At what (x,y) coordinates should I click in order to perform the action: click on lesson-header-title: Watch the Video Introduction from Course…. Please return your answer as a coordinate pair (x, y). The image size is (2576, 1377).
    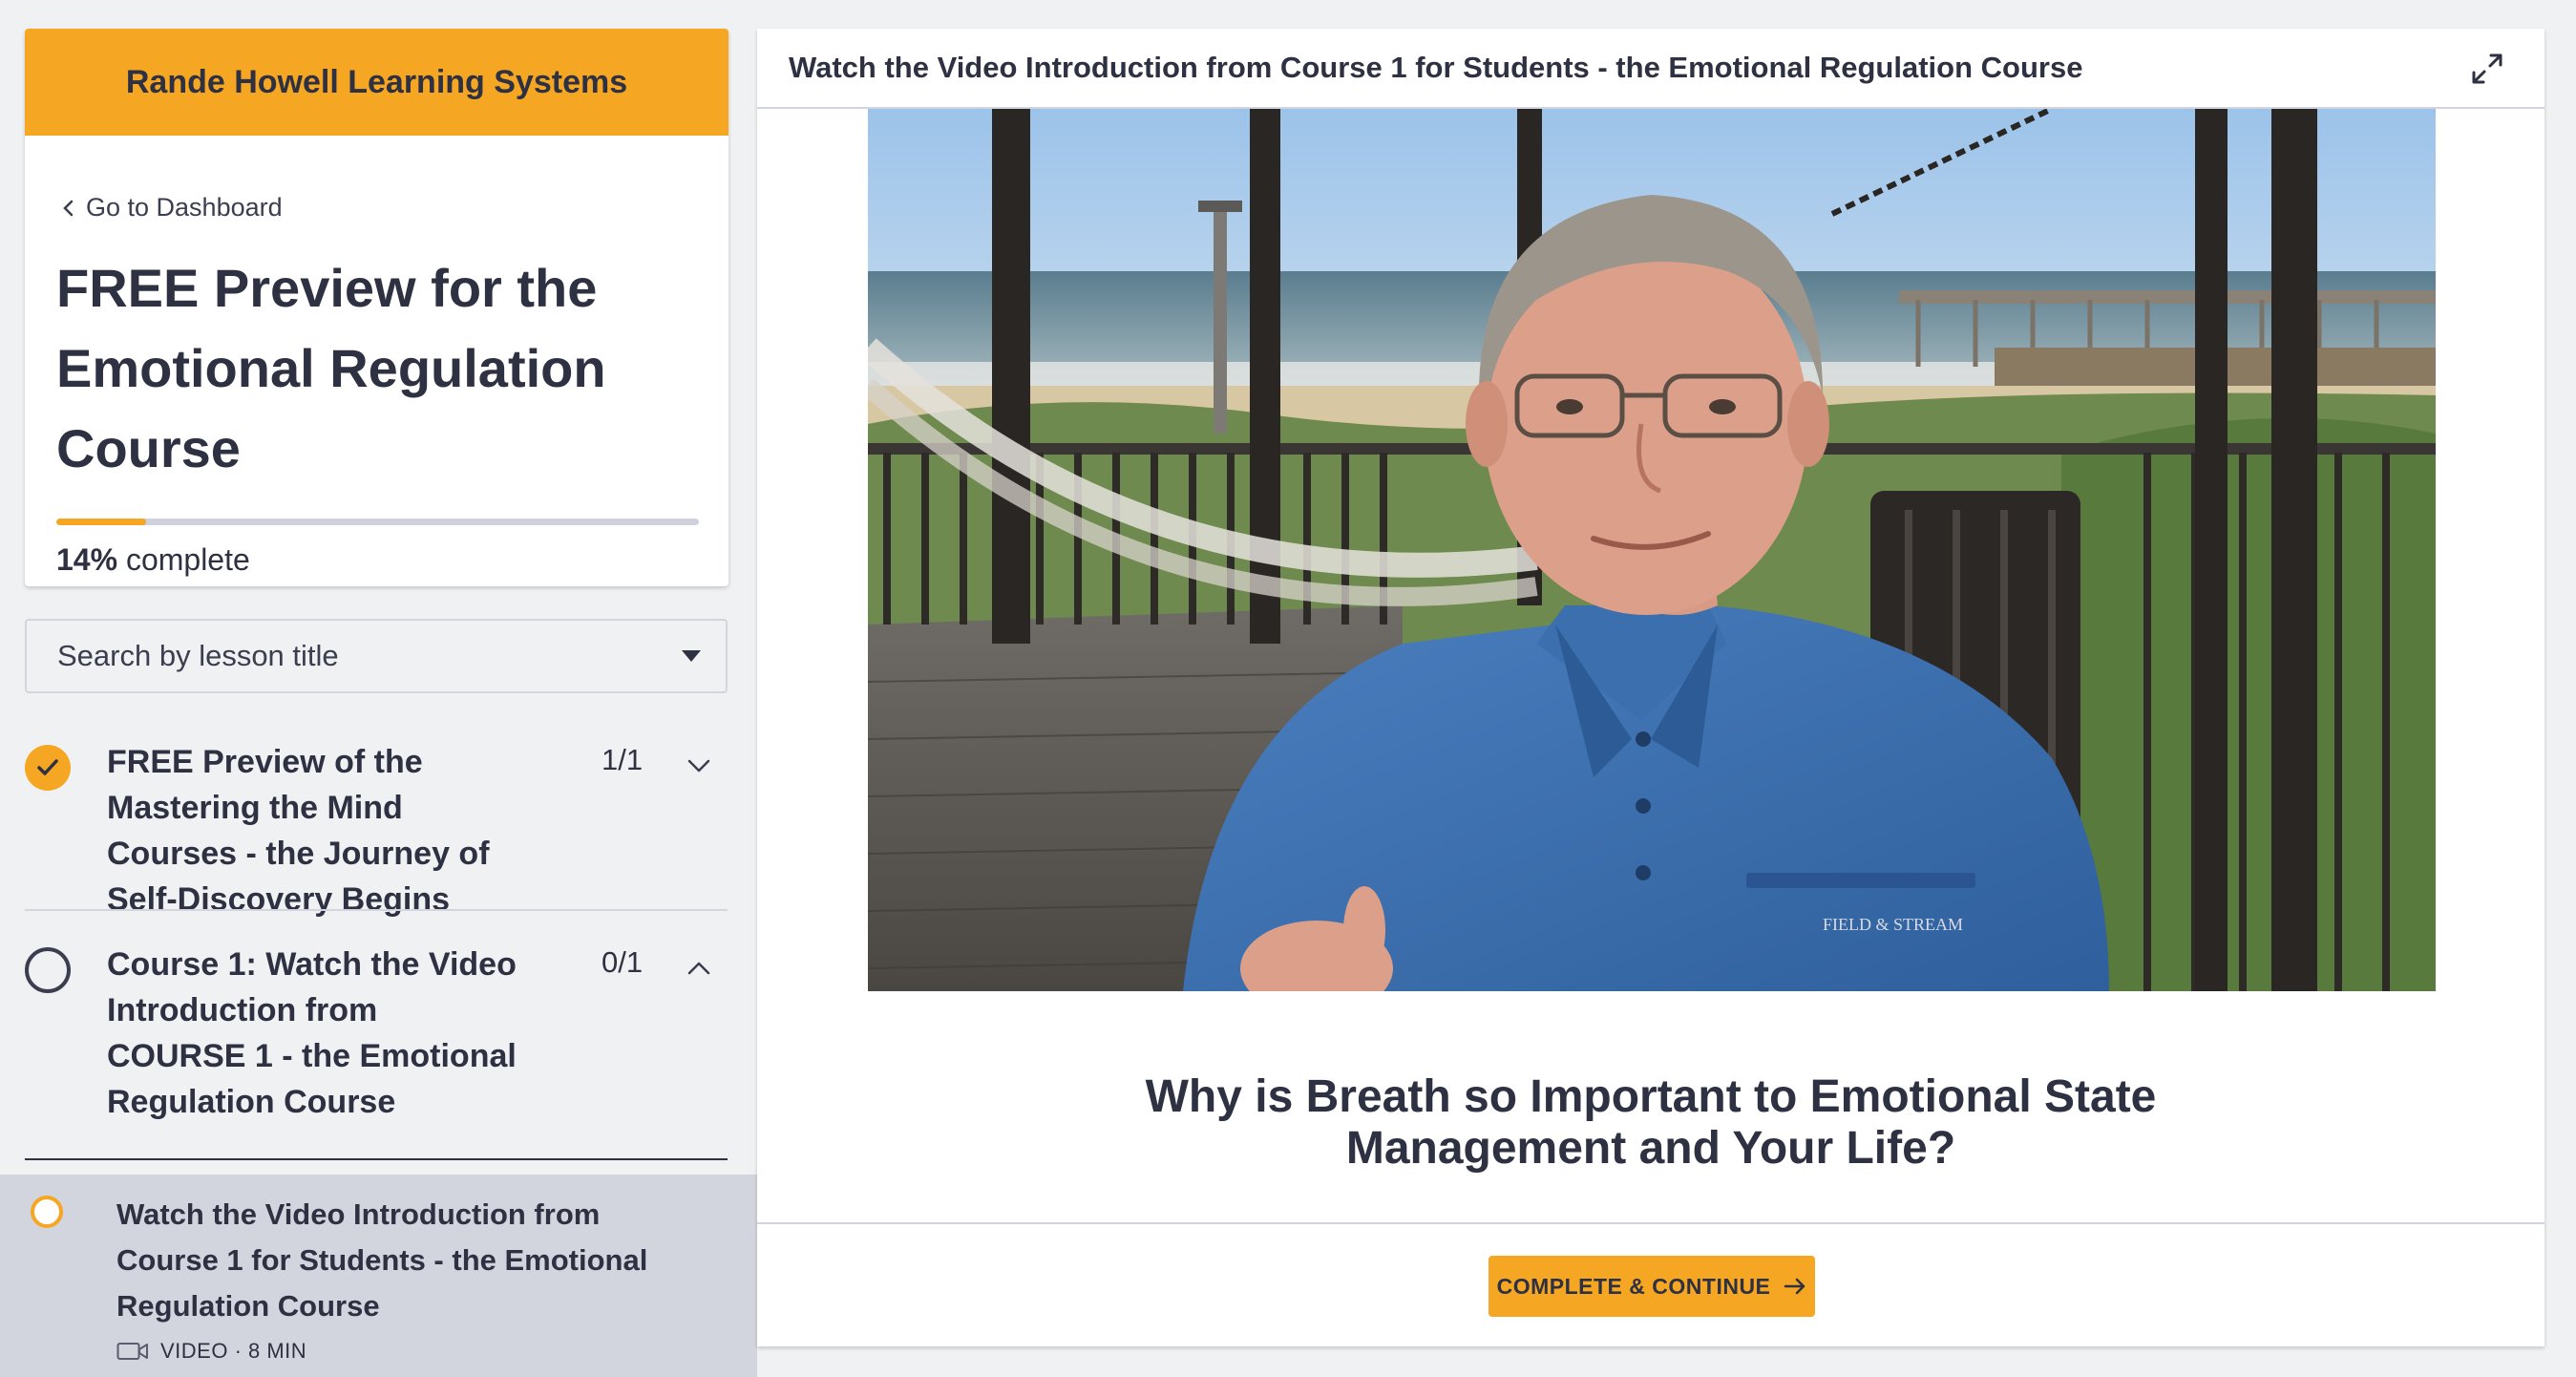
    Looking at the image, I should click on (1436, 67).